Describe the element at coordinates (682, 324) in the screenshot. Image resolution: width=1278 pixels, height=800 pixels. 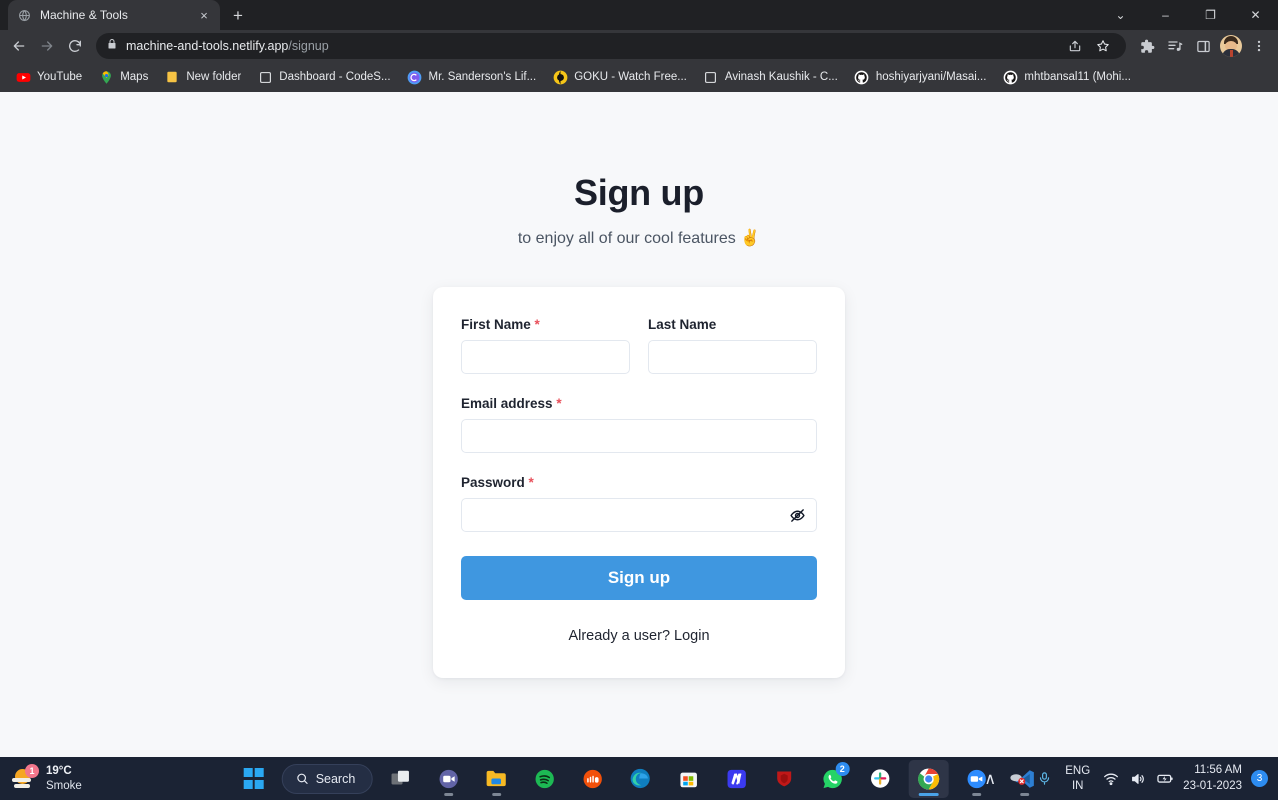
I see `last-name-label: Last Name` at that location.